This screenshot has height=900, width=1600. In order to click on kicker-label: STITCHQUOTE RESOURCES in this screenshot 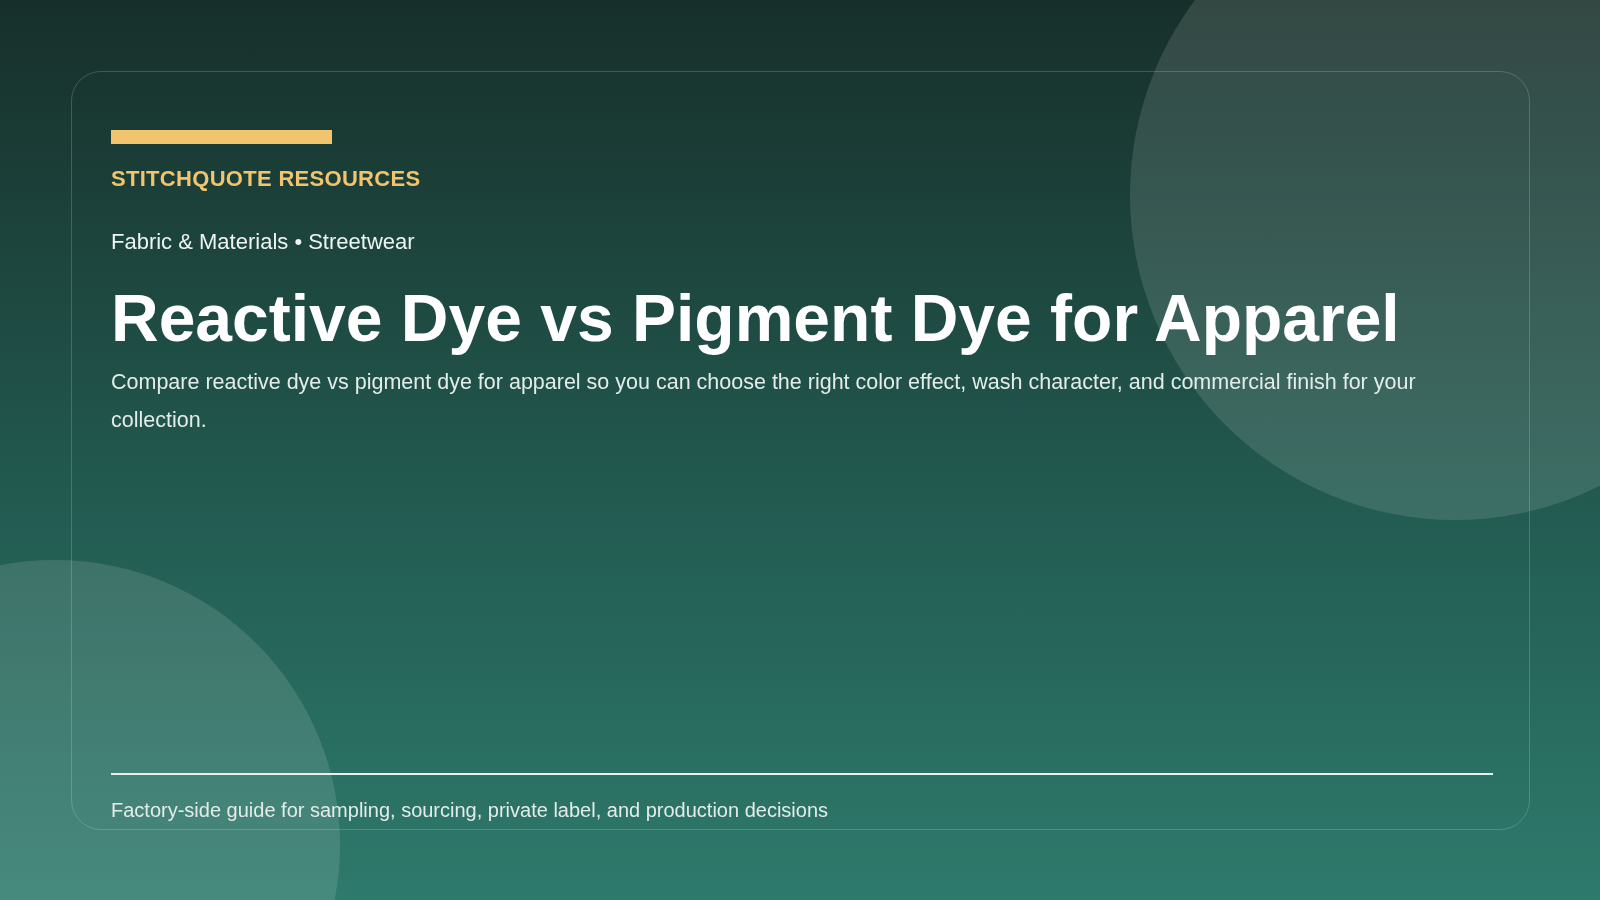, I will do `click(266, 179)`.